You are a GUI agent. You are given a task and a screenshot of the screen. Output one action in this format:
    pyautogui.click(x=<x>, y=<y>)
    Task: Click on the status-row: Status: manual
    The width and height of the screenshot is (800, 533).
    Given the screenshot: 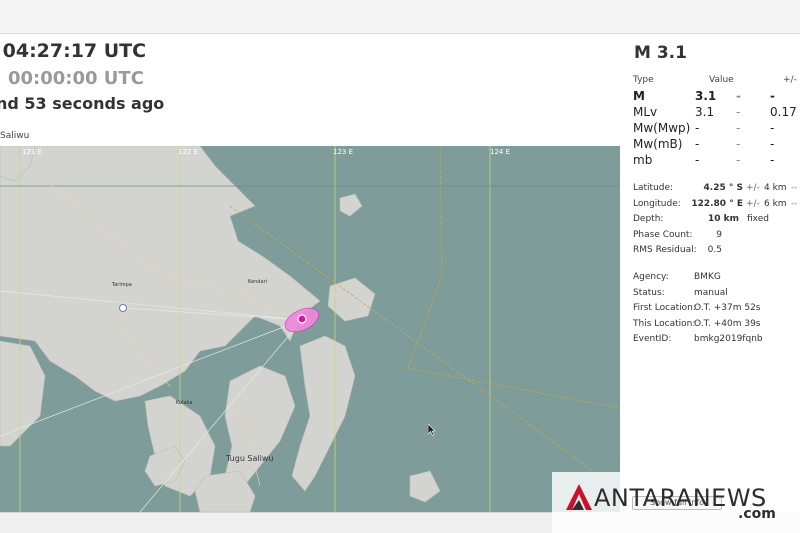 What is the action you would take?
    pyautogui.click(x=716, y=296)
    